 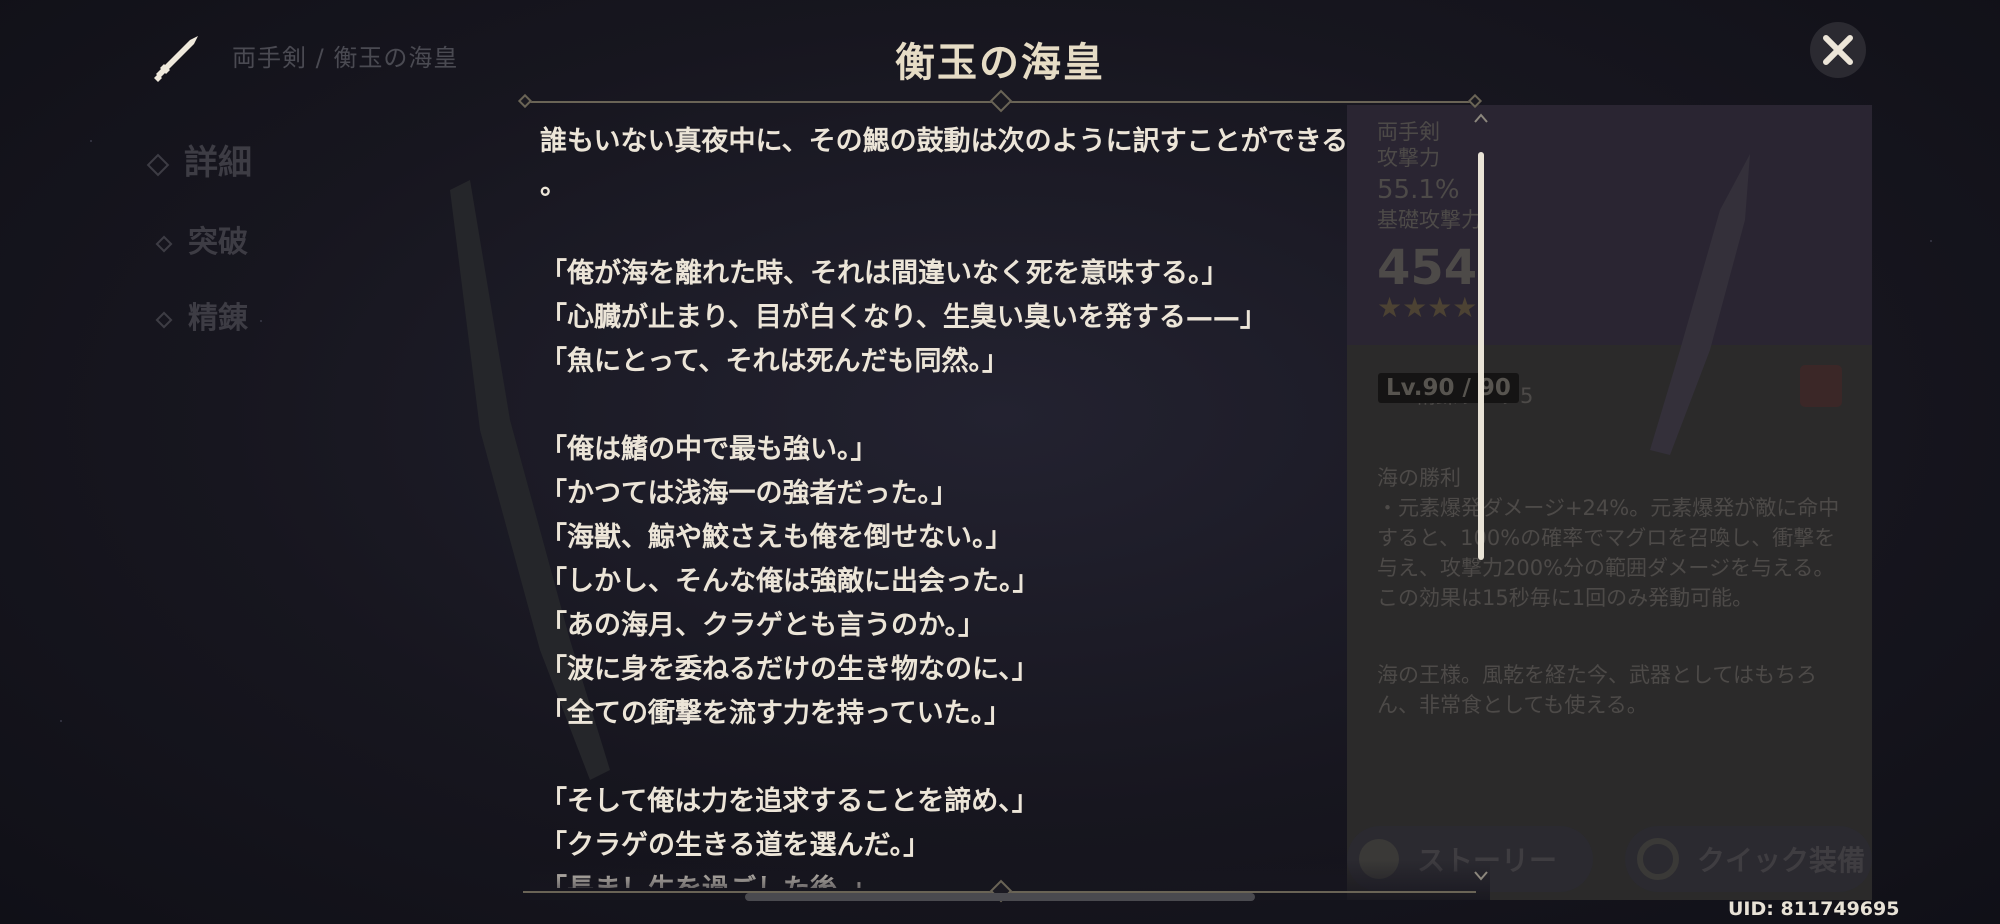 What do you see at coordinates (201, 239) in the screenshot?
I see `side-nav-item-ascension: 突破` at bounding box center [201, 239].